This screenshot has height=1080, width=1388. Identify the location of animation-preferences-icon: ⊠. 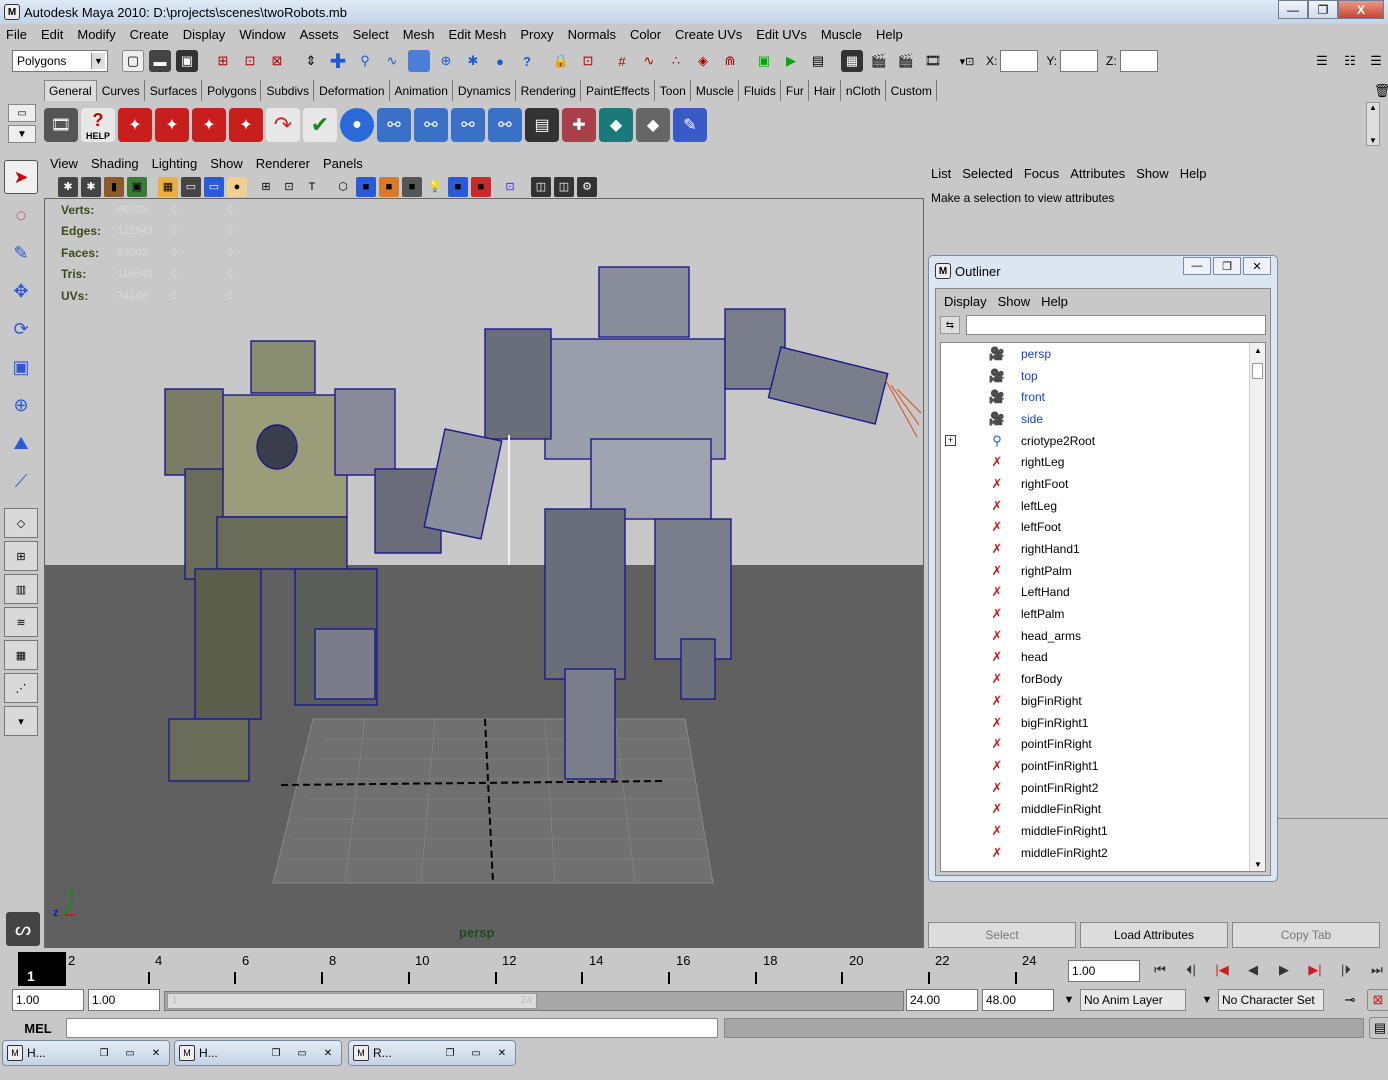
(1377, 1000).